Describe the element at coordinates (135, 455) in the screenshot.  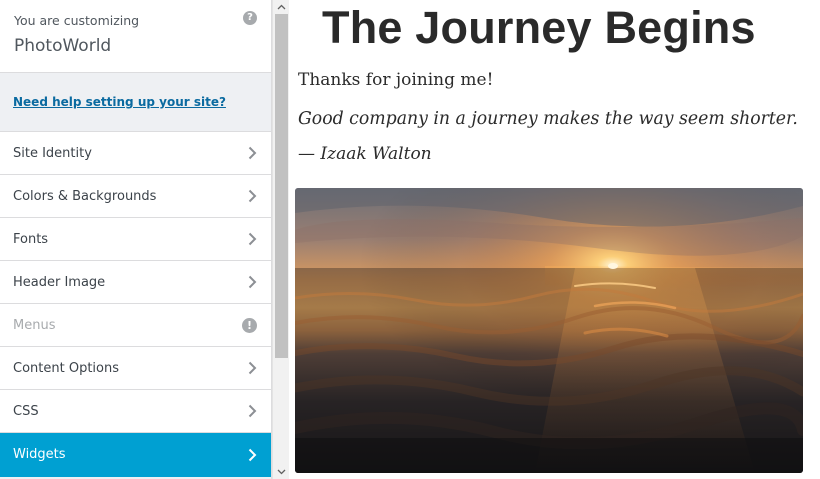
I see `menu-item-widgets: Widgets` at that location.